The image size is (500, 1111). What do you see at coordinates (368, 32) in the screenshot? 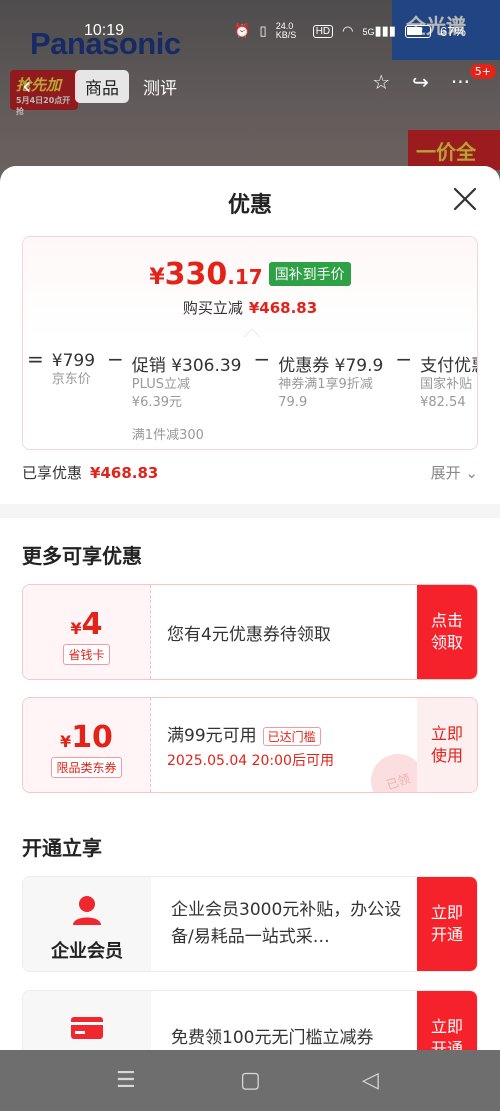
I see `signal-label: 5G` at bounding box center [368, 32].